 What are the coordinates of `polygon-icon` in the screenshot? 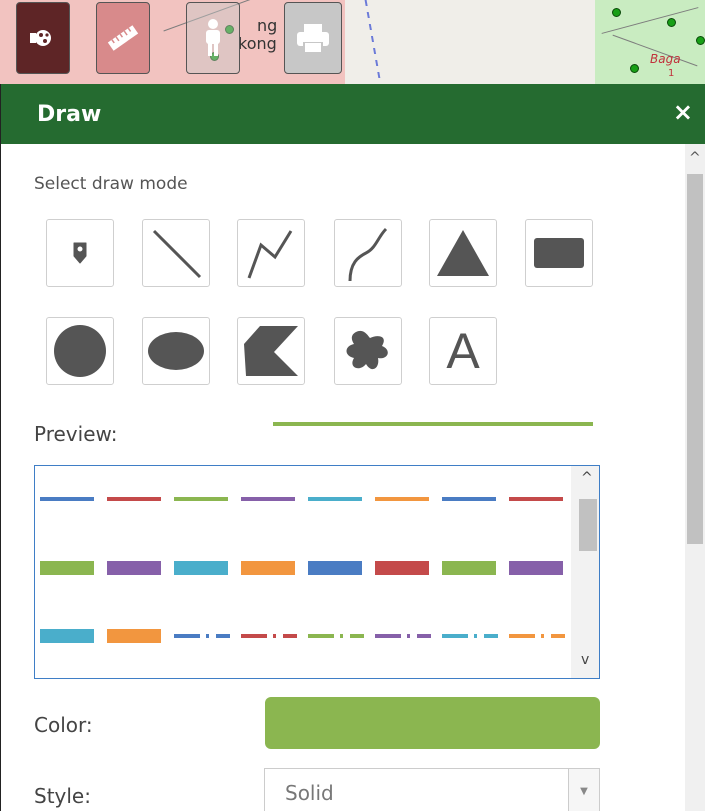 It's located at (271, 351).